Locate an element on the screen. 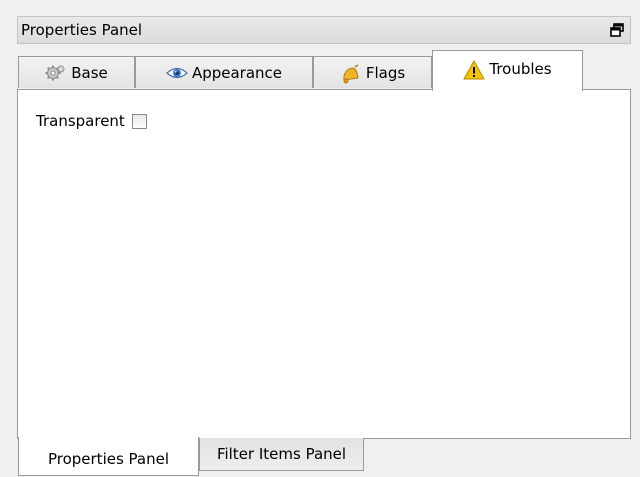 The width and height of the screenshot is (640, 477). eye-icon is located at coordinates (177, 73).